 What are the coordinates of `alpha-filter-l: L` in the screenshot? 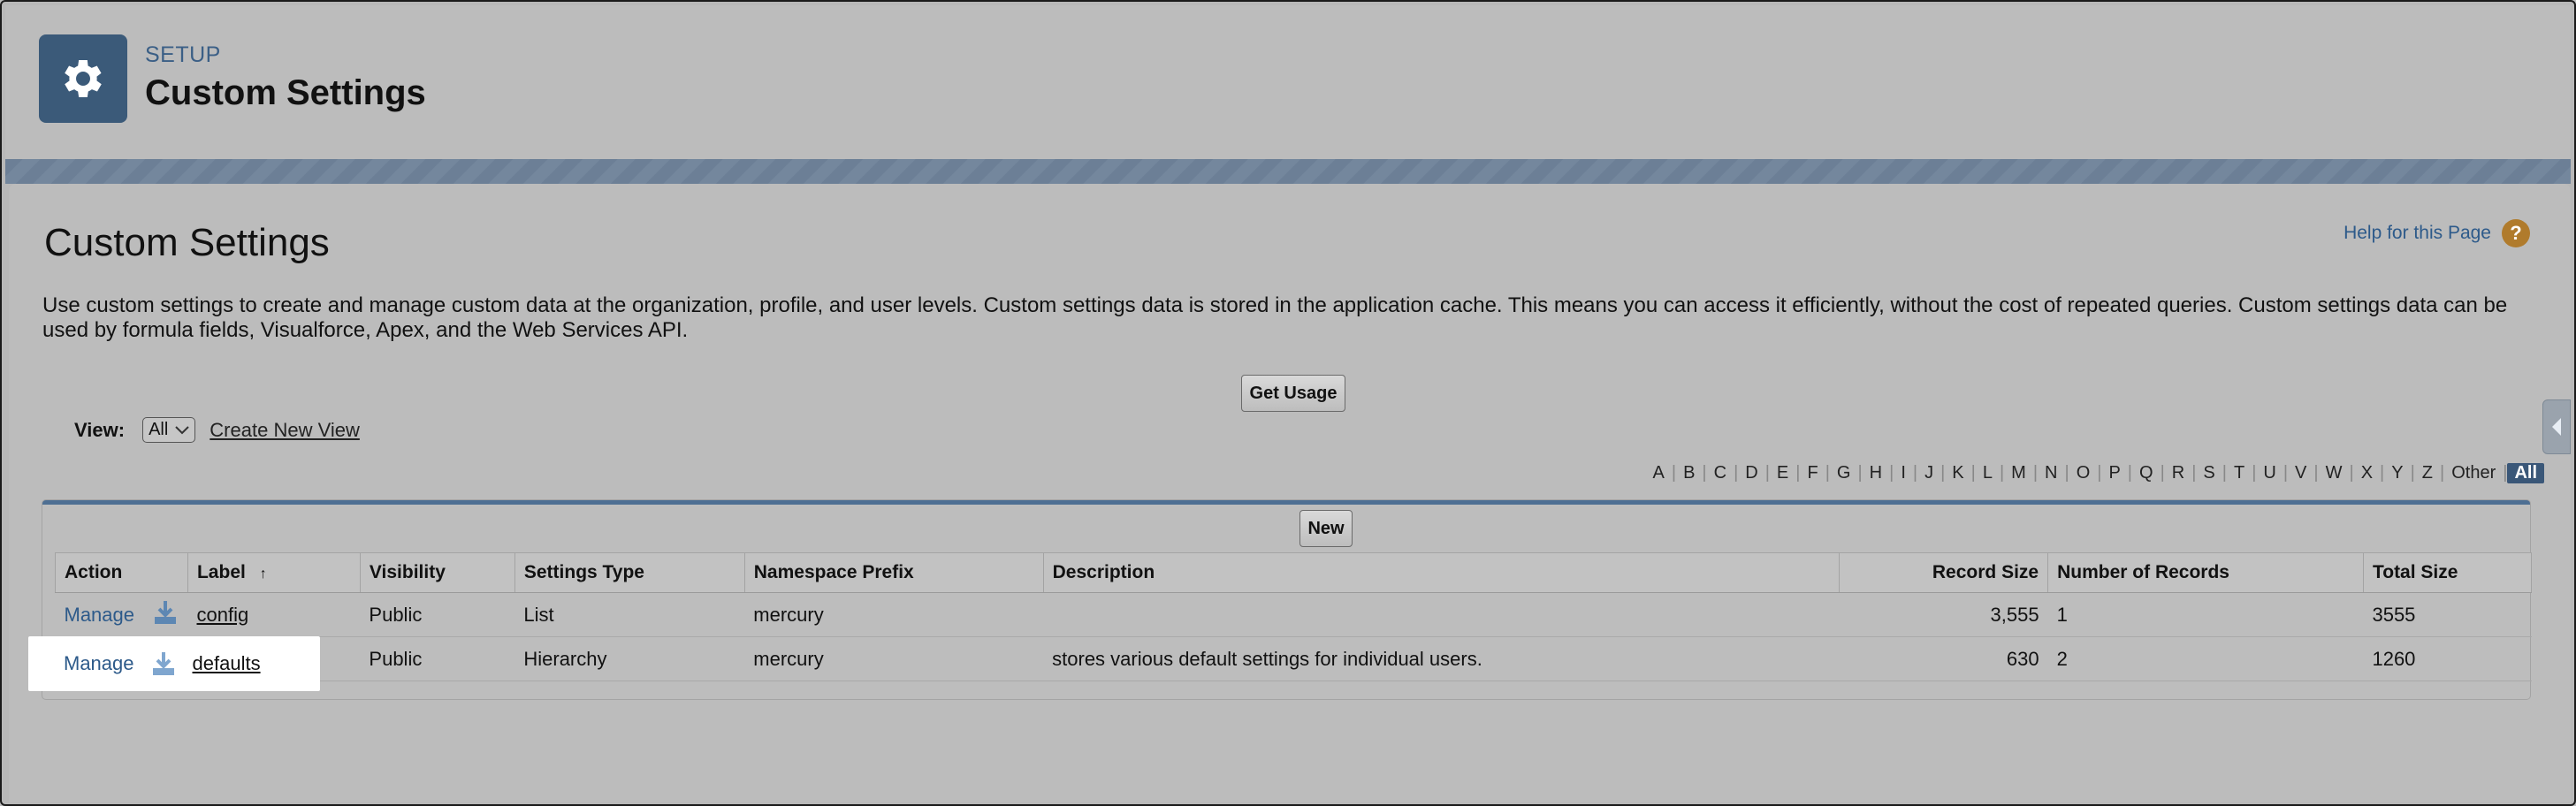 It's located at (1988, 473).